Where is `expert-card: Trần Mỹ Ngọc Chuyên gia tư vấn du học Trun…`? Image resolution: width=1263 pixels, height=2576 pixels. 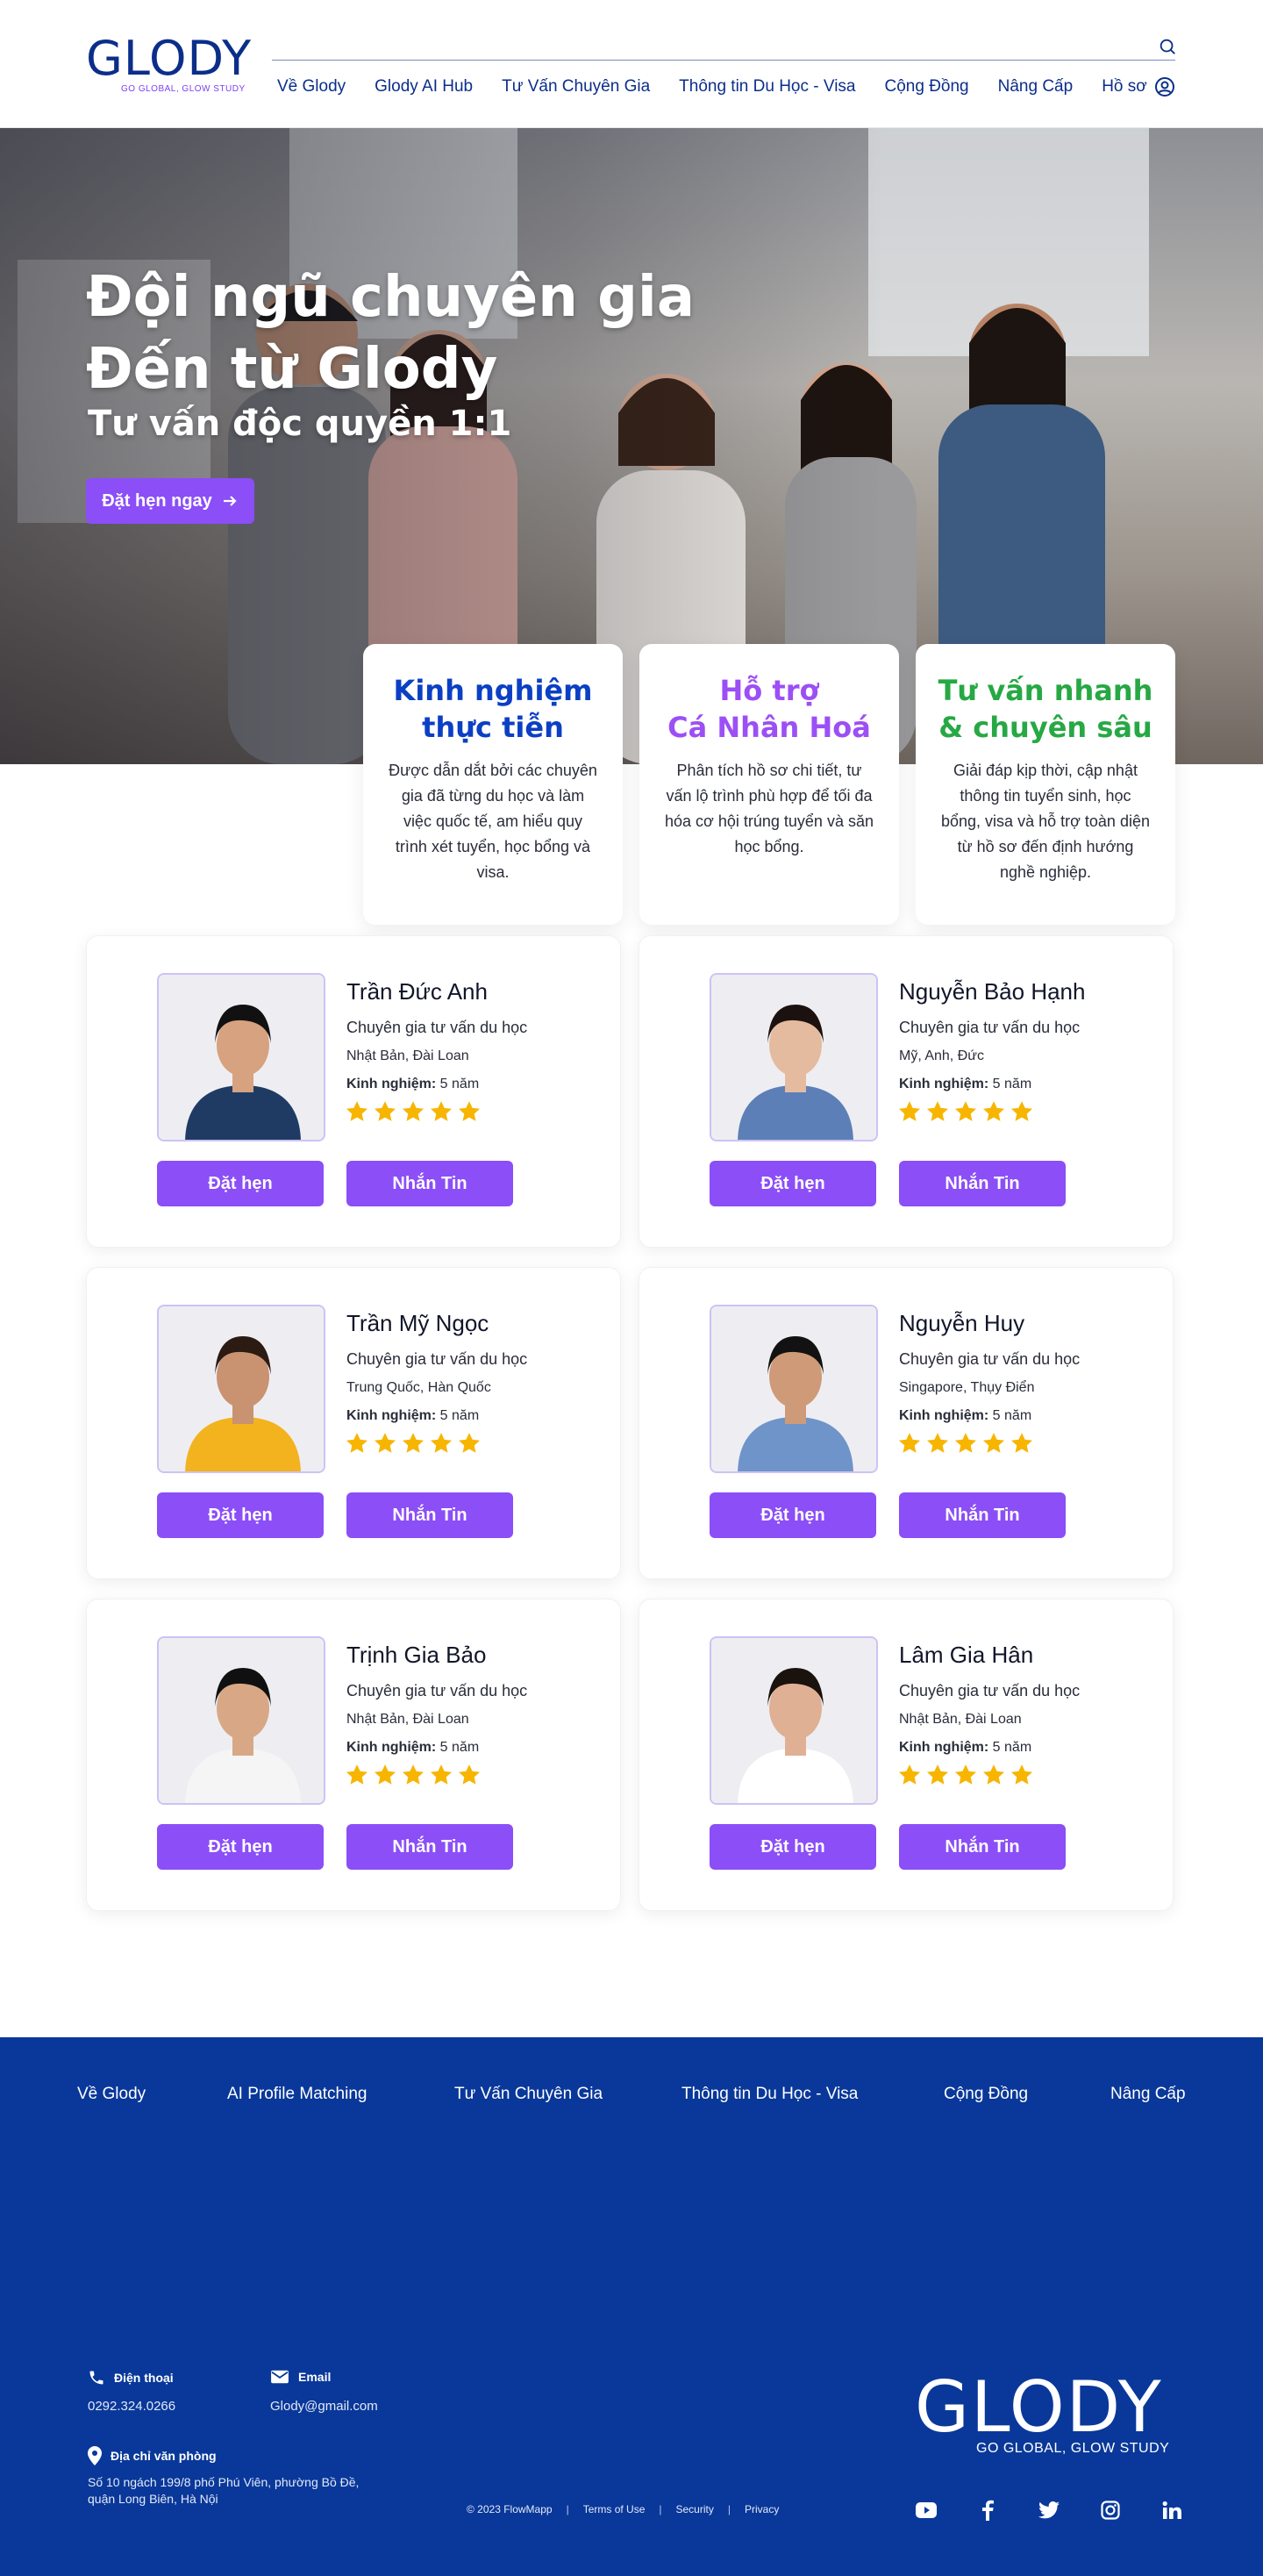
expert-card: Trần Mỹ Ngọc Chuyên gia tư vấn du học Trun… is located at coordinates (353, 1423).